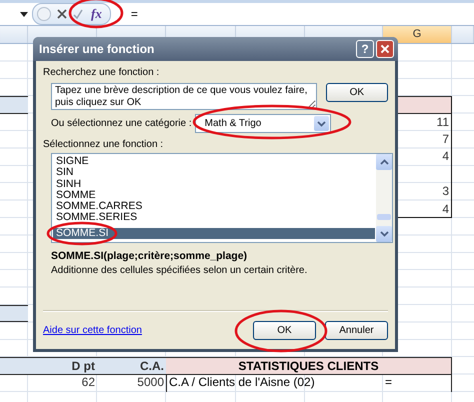  Describe the element at coordinates (97, 49) in the screenshot. I see `window-title: Insérer une fonction` at that location.